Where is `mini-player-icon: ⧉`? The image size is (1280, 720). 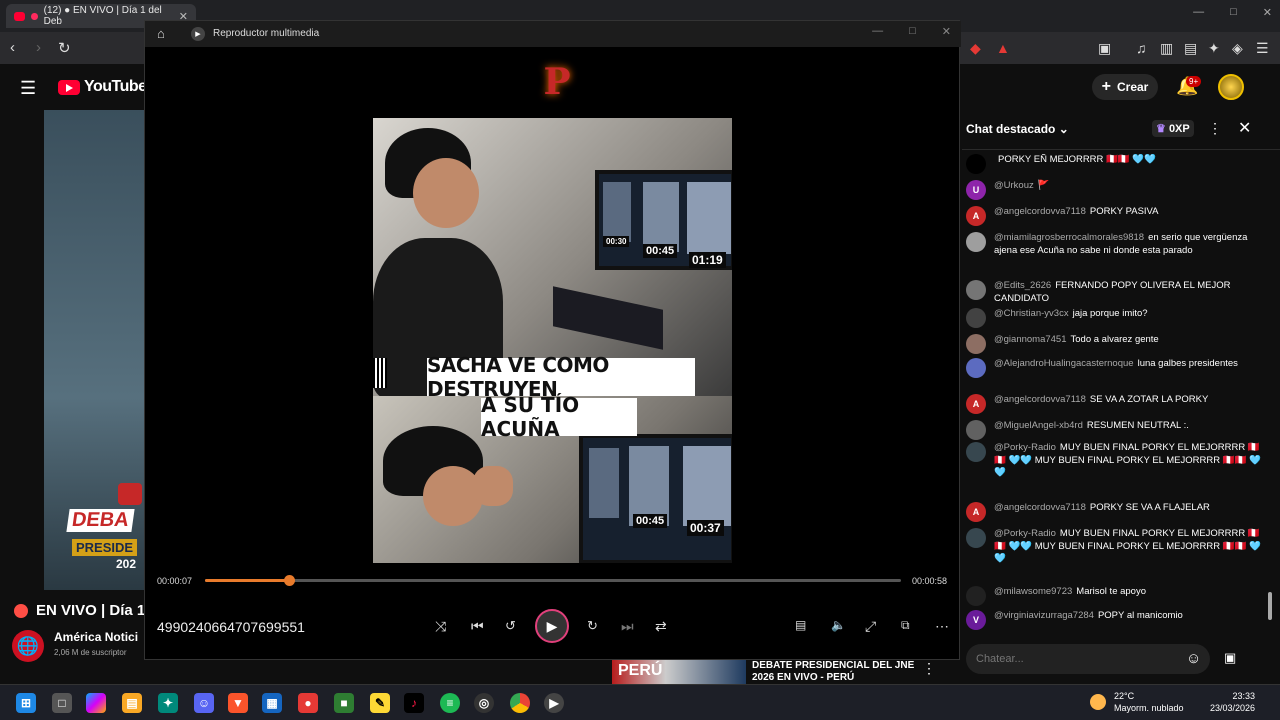
mini-player-icon: ⧉ is located at coordinates (905, 625).